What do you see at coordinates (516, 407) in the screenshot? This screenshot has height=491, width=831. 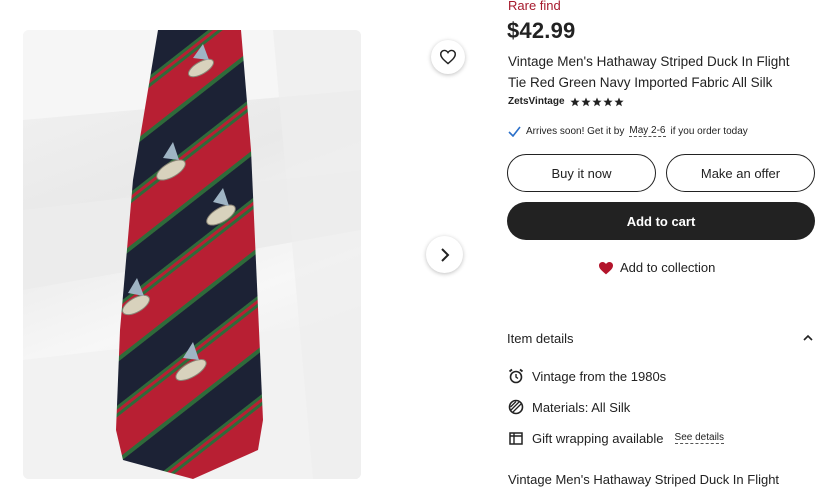 I see `materials-icon` at bounding box center [516, 407].